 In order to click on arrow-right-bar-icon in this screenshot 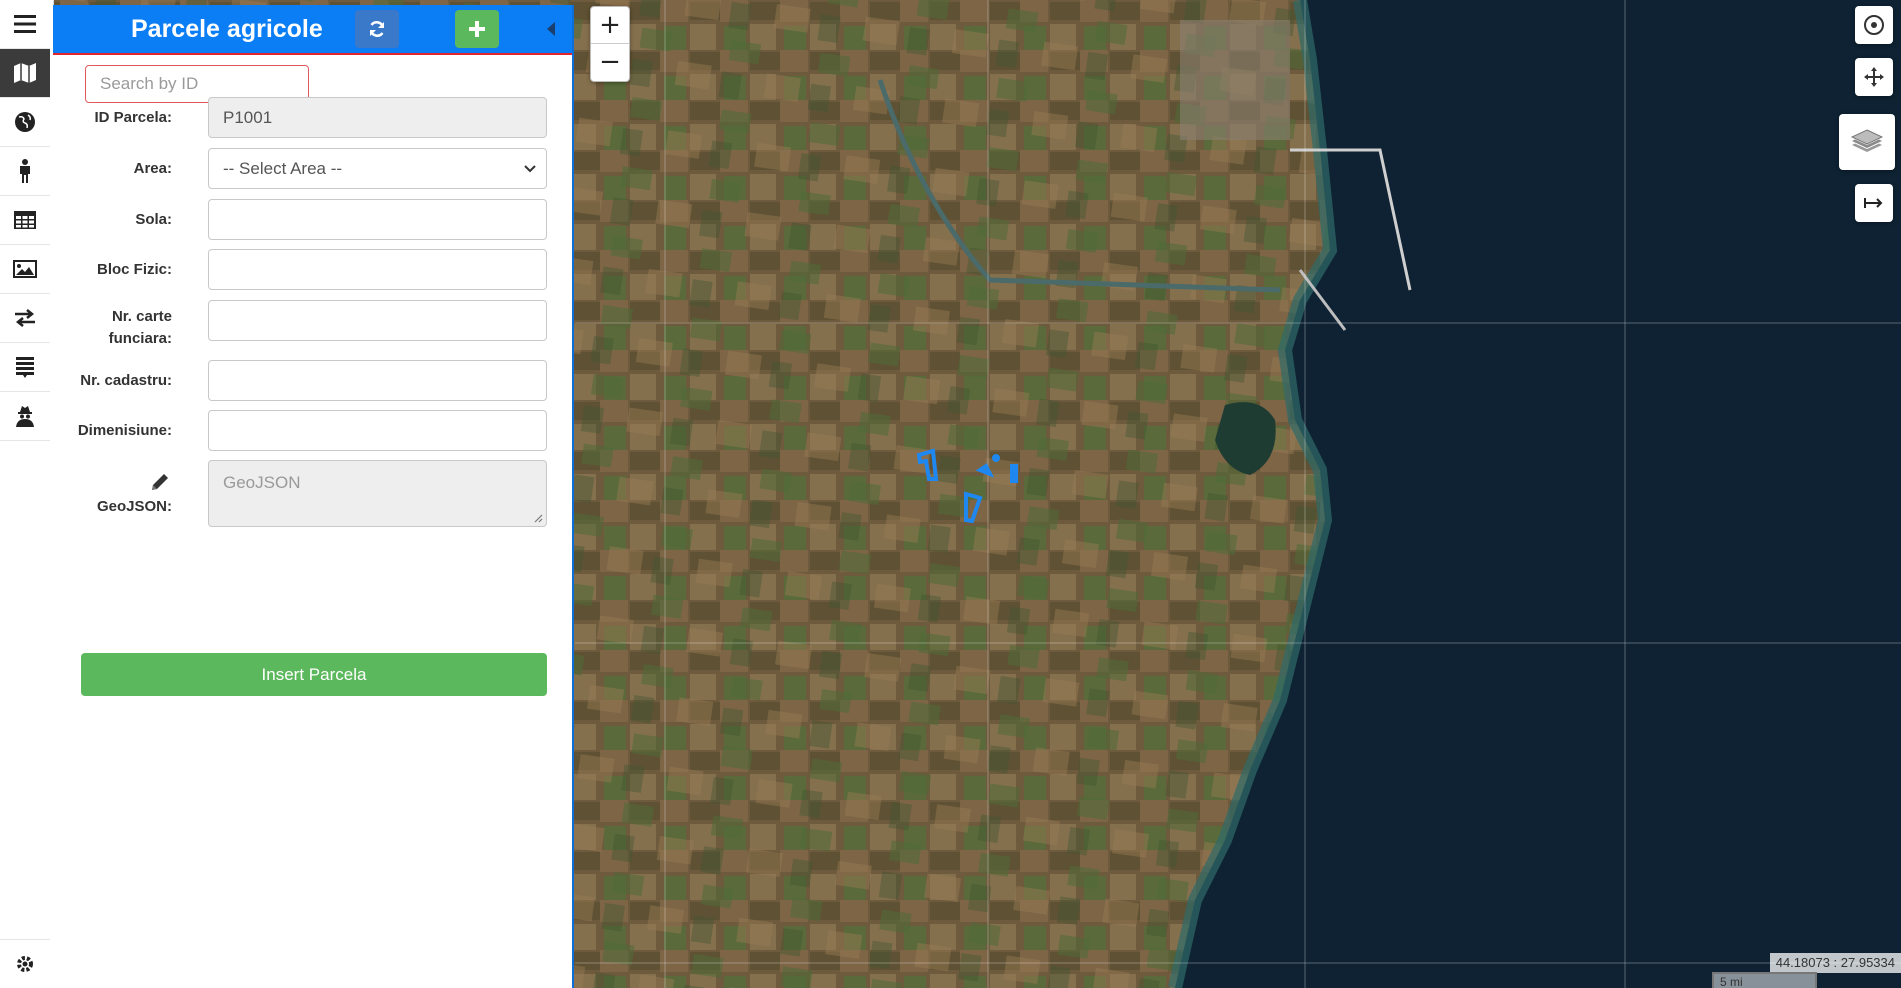, I will do `click(1873, 203)`.